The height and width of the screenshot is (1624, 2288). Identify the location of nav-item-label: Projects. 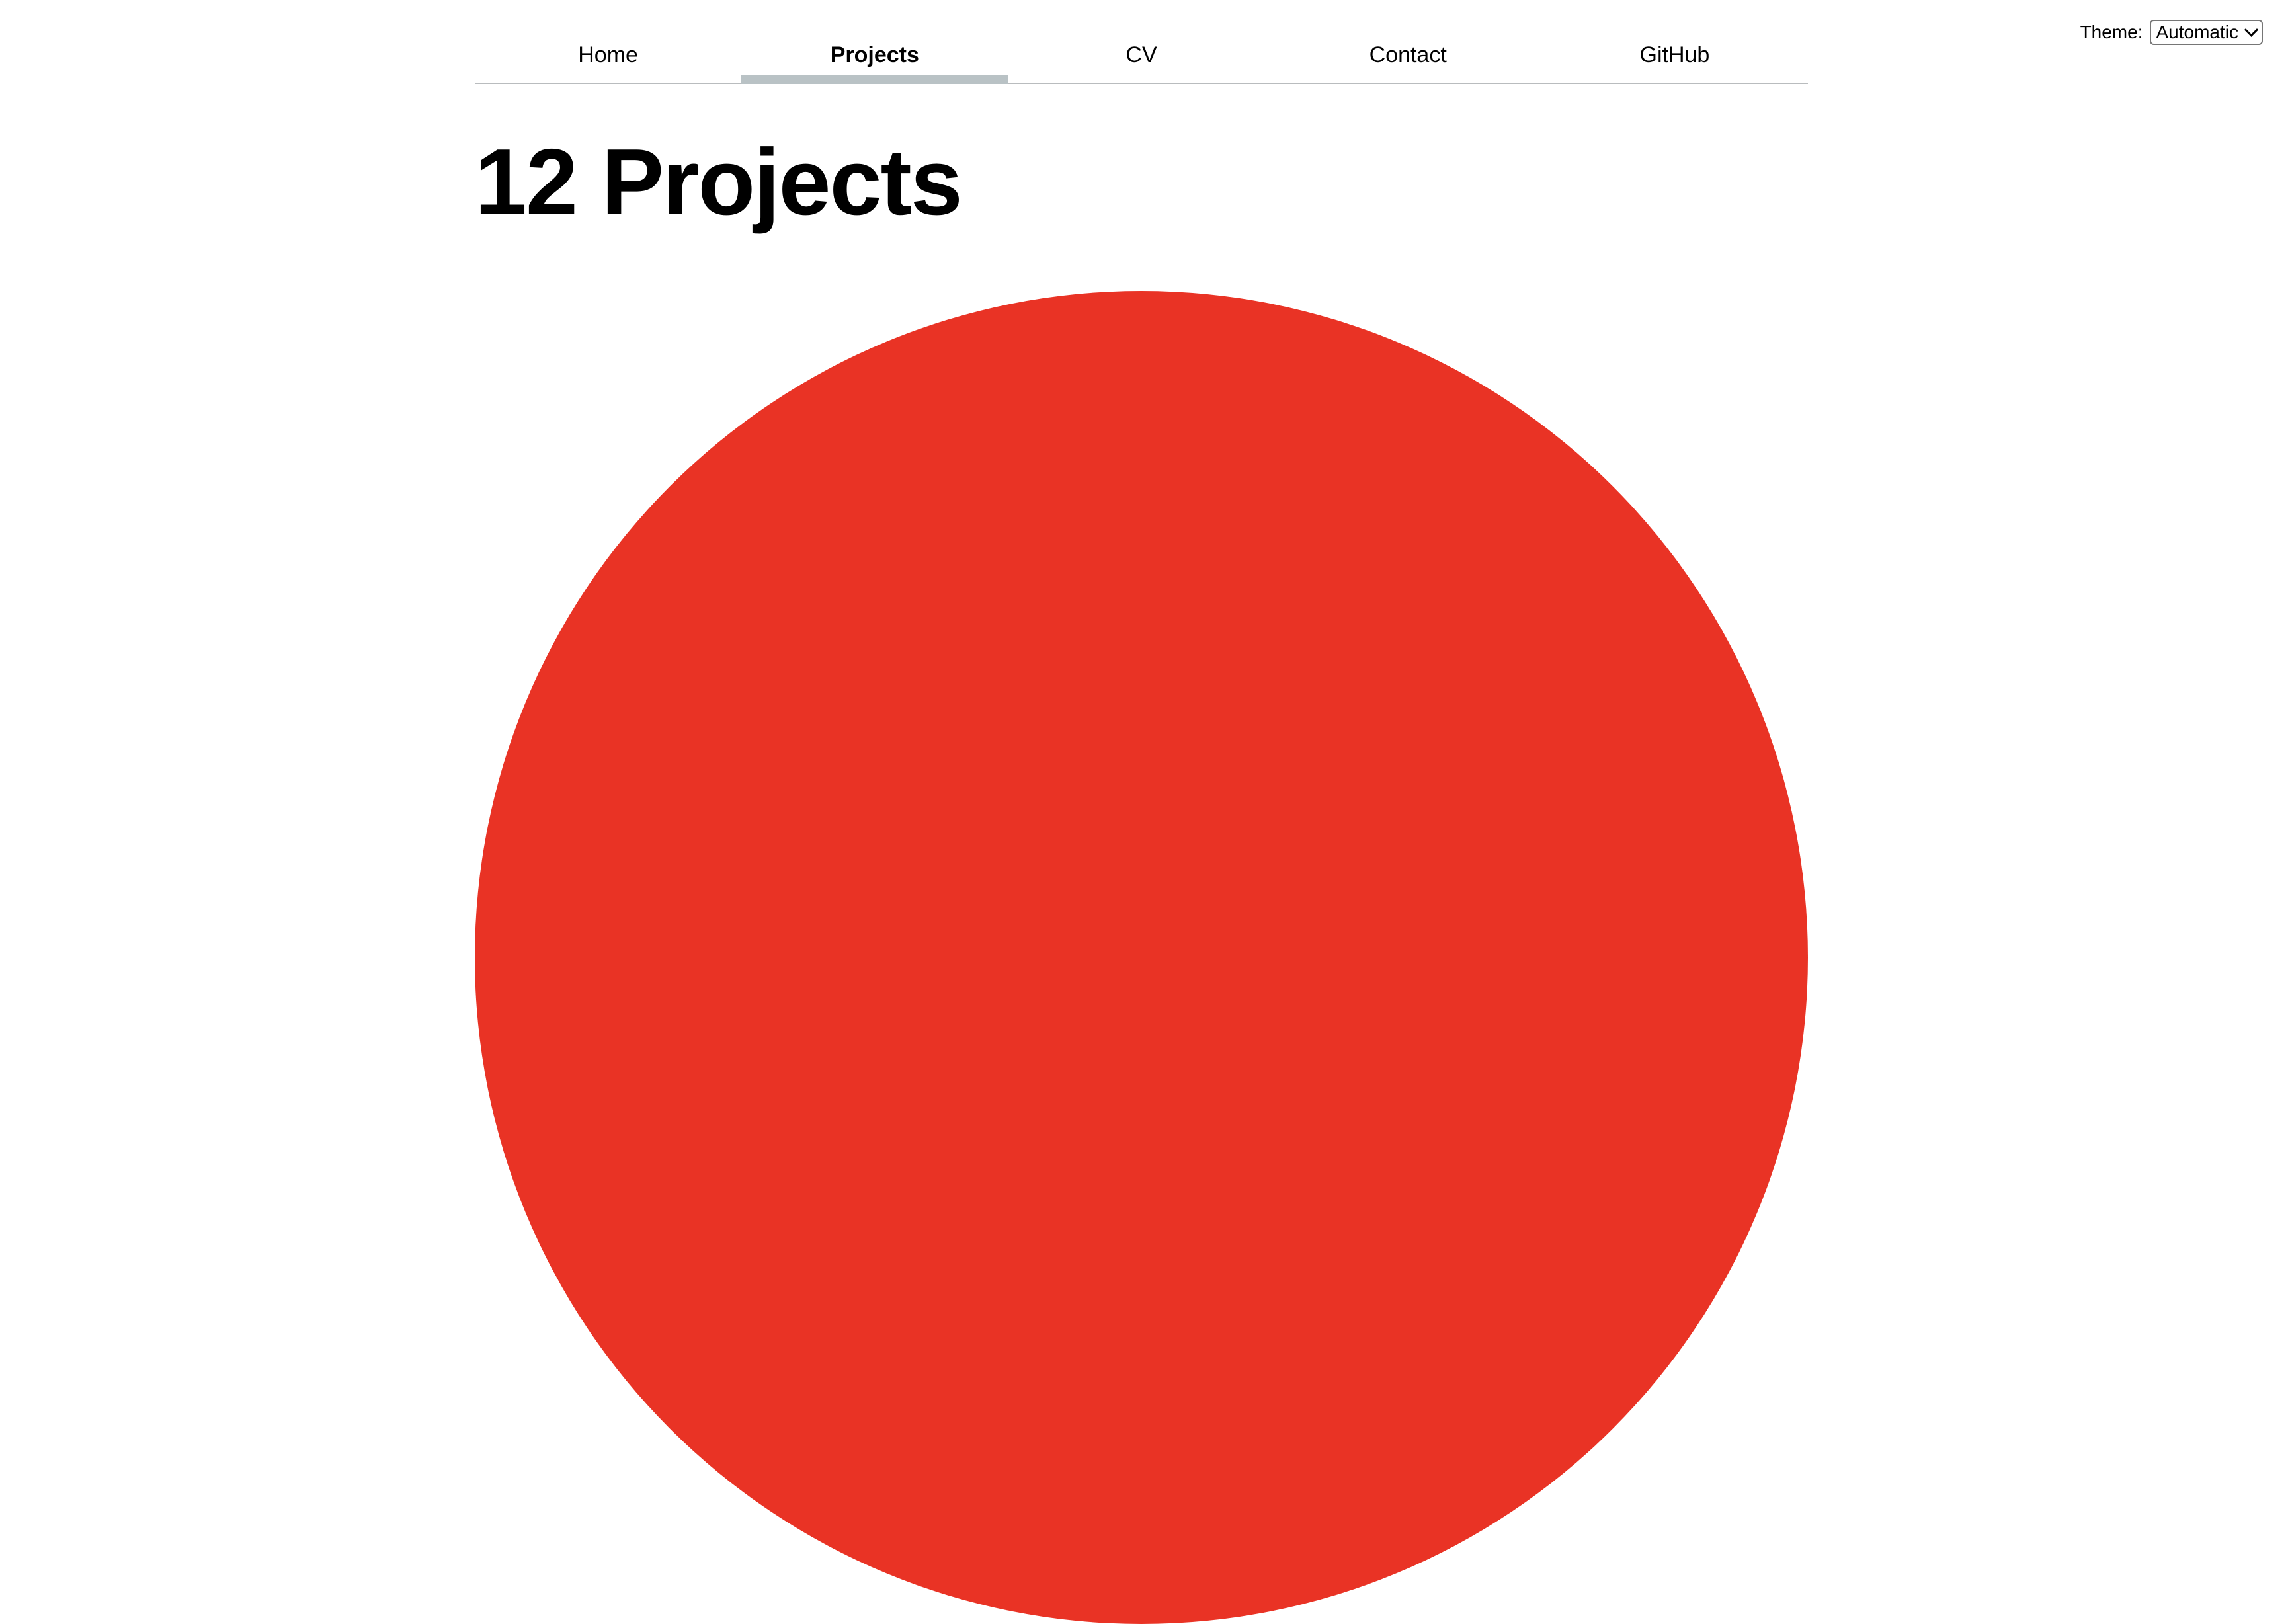
(874, 54).